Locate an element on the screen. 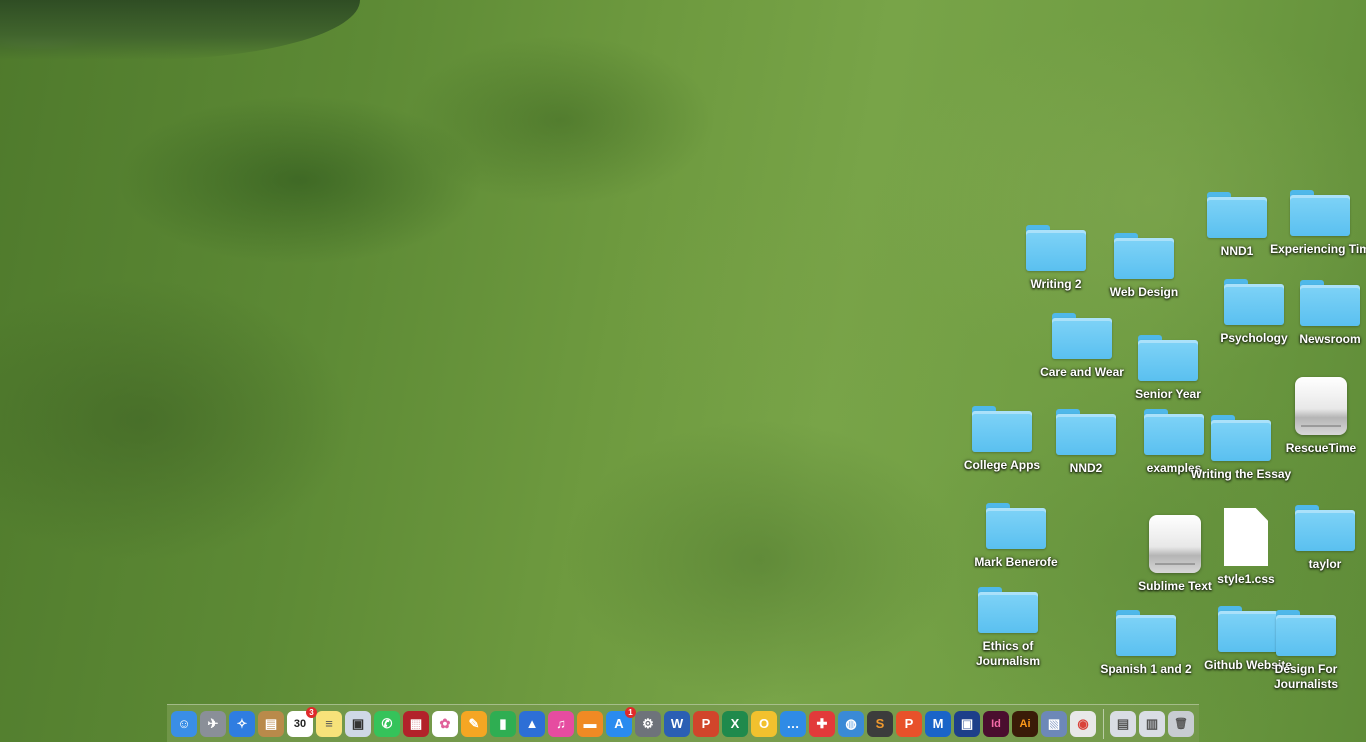 The width and height of the screenshot is (1366, 742). dock-glyph: ✆ is located at coordinates (387, 723).